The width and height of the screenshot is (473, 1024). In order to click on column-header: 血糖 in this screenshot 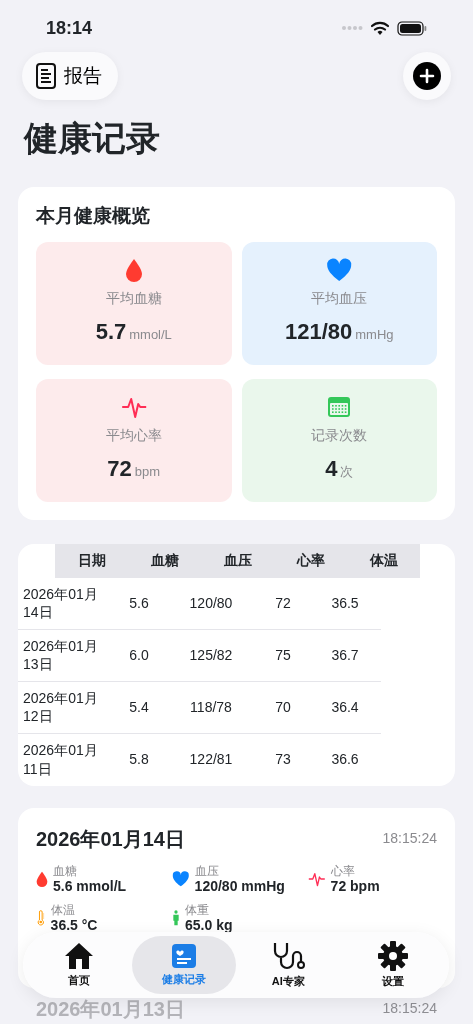, I will do `click(164, 561)`.